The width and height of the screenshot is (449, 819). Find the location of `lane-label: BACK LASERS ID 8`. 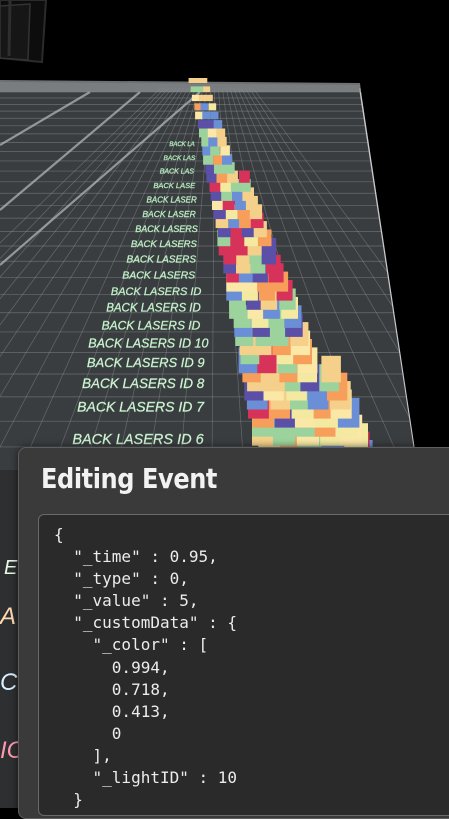

lane-label: BACK LASERS ID 8 is located at coordinates (143, 383).